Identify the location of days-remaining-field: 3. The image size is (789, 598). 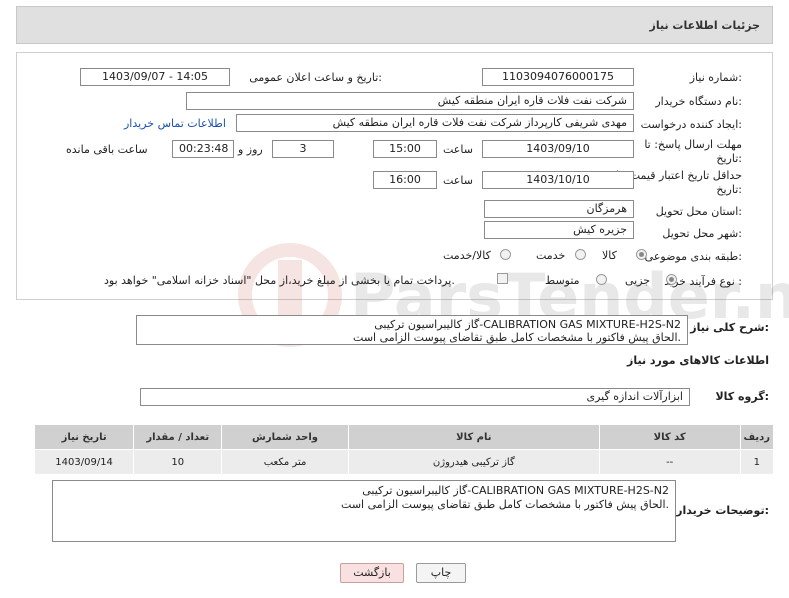
(303, 149).